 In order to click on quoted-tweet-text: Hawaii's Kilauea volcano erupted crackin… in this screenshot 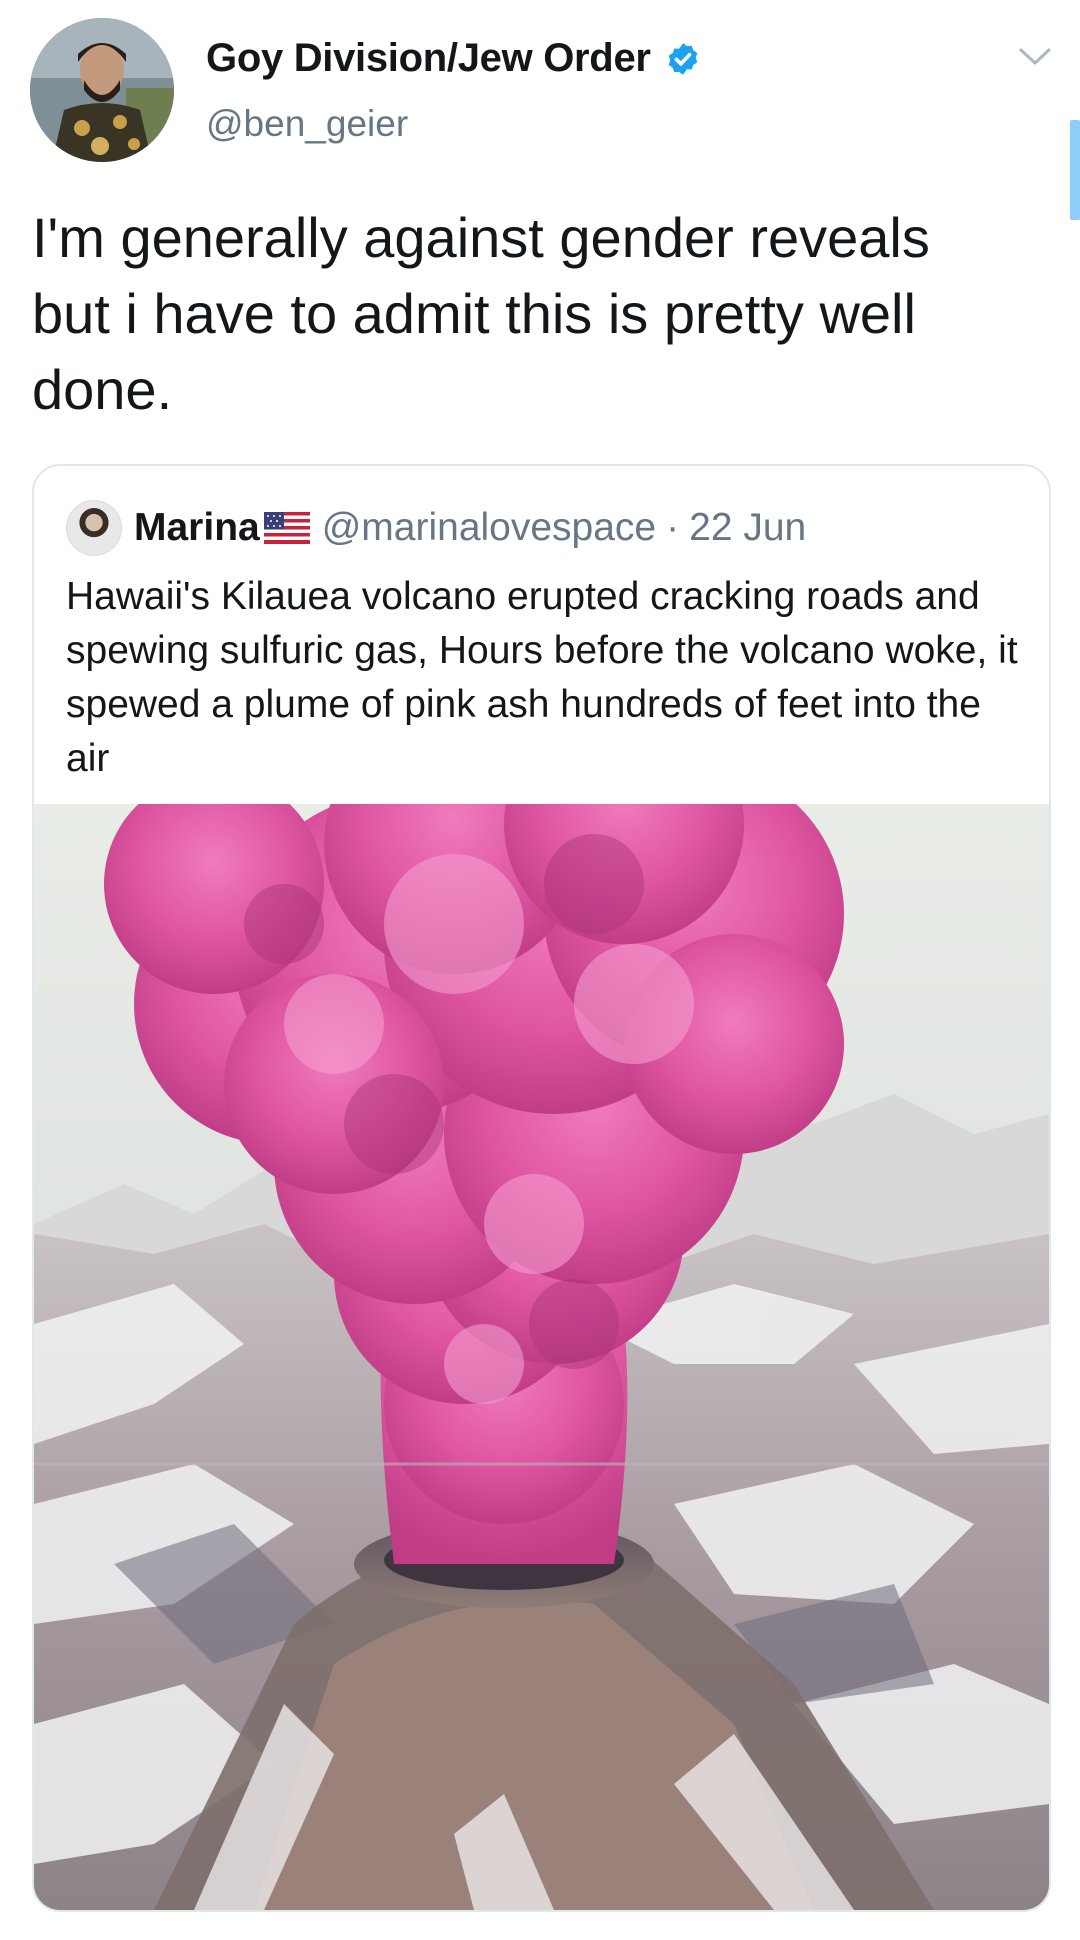, I will do `click(542, 677)`.